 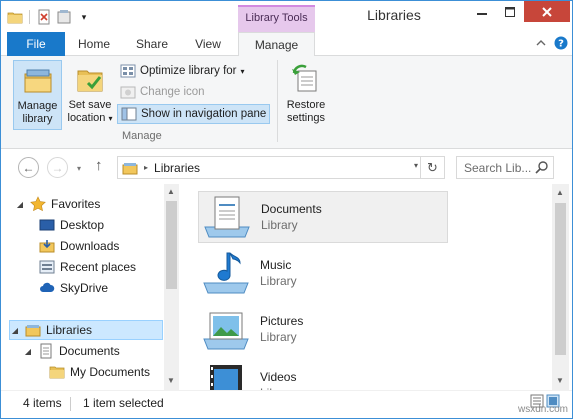 What do you see at coordinates (47, 287) in the screenshot?
I see `cloud-icon` at bounding box center [47, 287].